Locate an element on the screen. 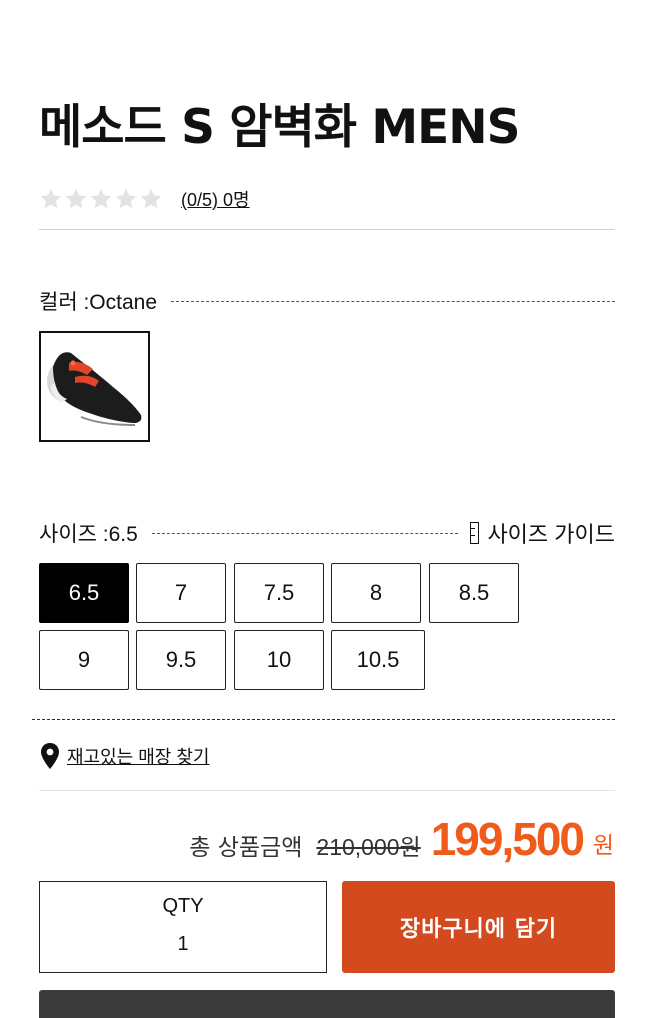 The height and width of the screenshot is (1018, 658). qty-value: 1 is located at coordinates (183, 944).